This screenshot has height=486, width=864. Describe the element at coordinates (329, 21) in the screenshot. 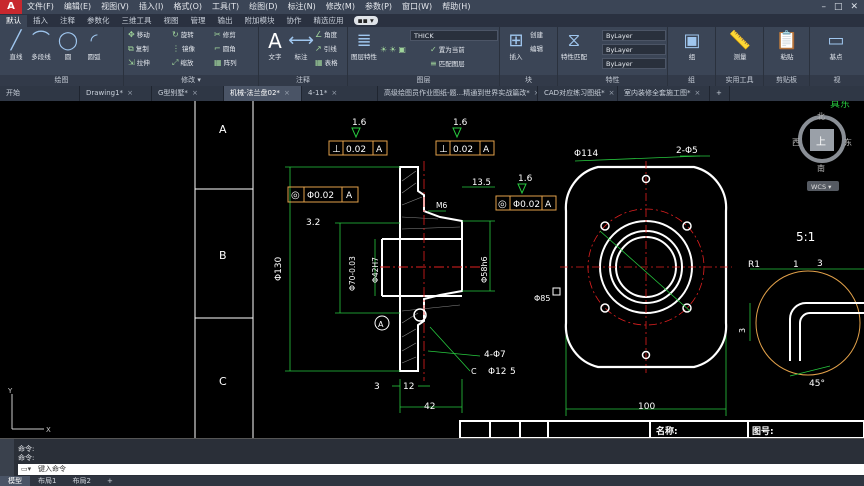

I see `tab-featured-apps: 精选应用` at that location.